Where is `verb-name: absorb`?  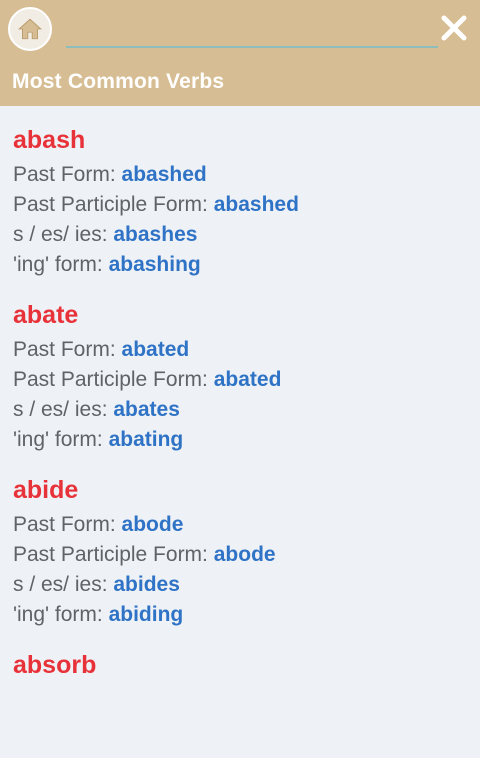
verb-name: absorb is located at coordinates (246, 665).